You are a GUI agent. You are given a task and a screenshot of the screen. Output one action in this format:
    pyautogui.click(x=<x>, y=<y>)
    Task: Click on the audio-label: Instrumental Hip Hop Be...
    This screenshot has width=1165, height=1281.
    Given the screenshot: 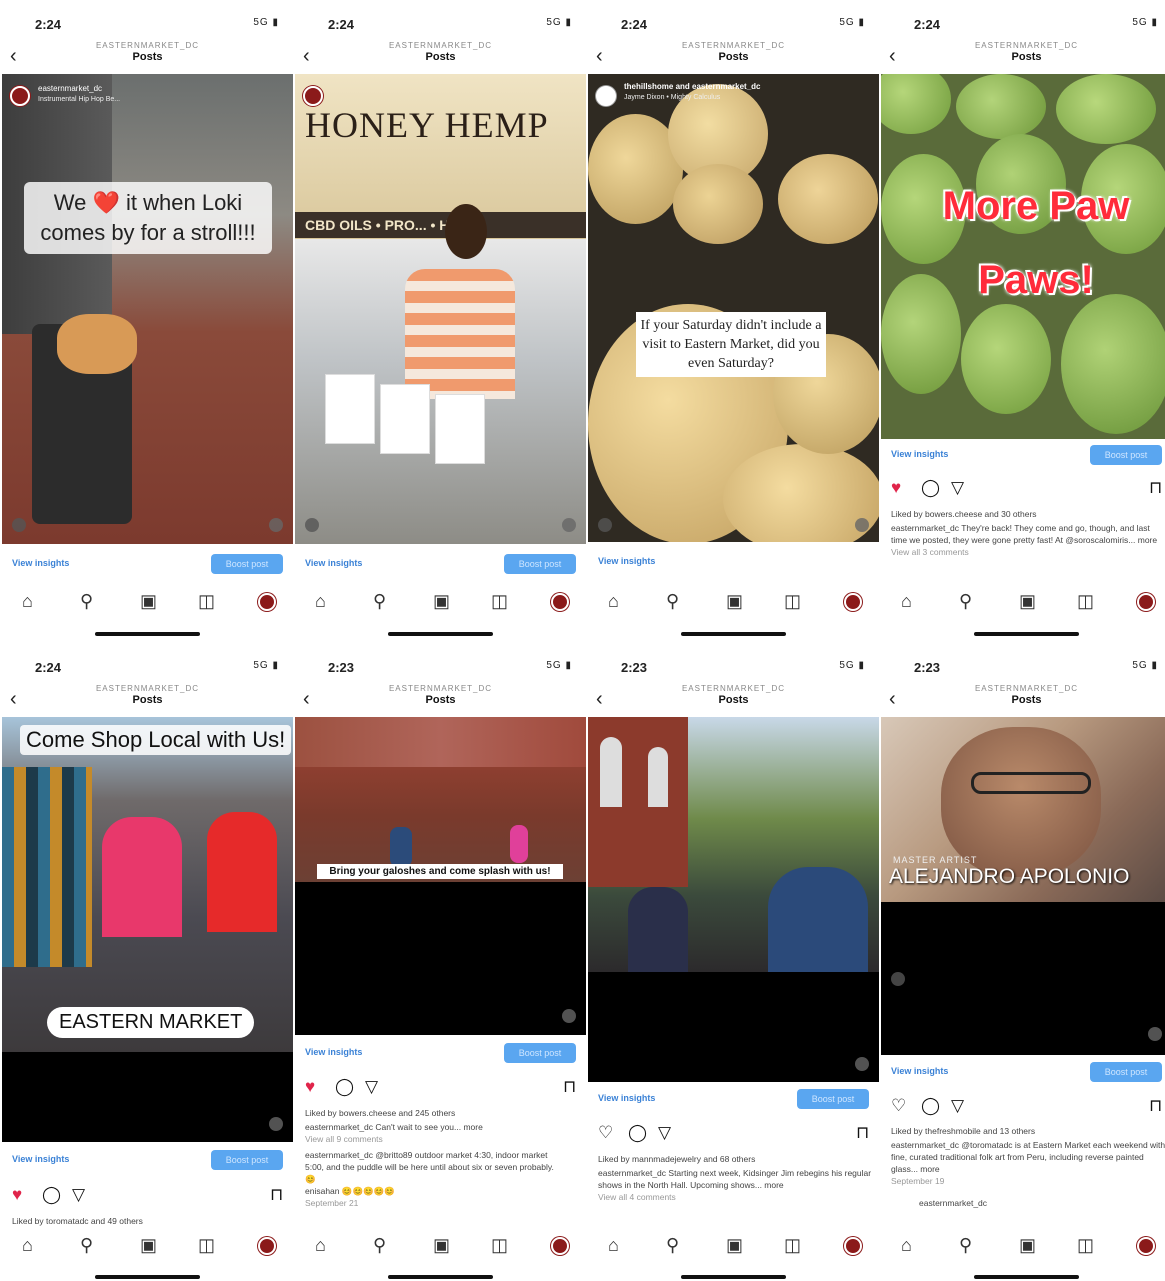 What is the action you would take?
    pyautogui.click(x=79, y=99)
    